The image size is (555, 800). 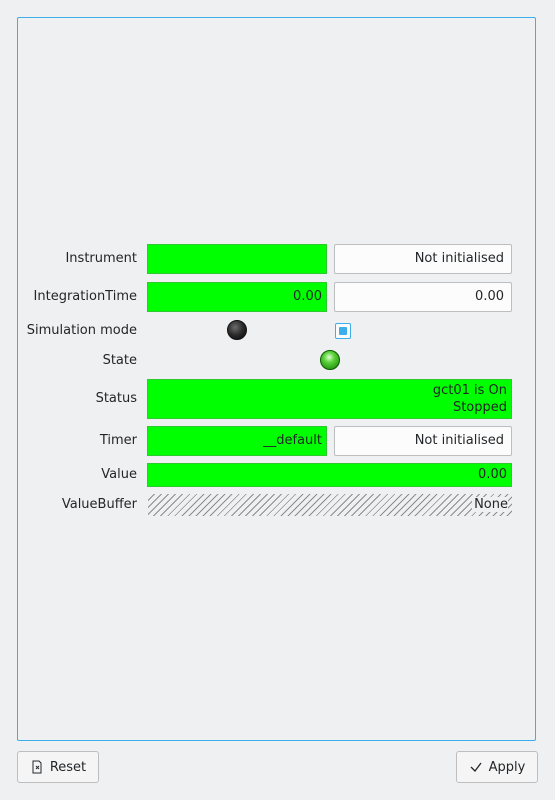 I want to click on status-line-2: Stopped, so click(x=479, y=407).